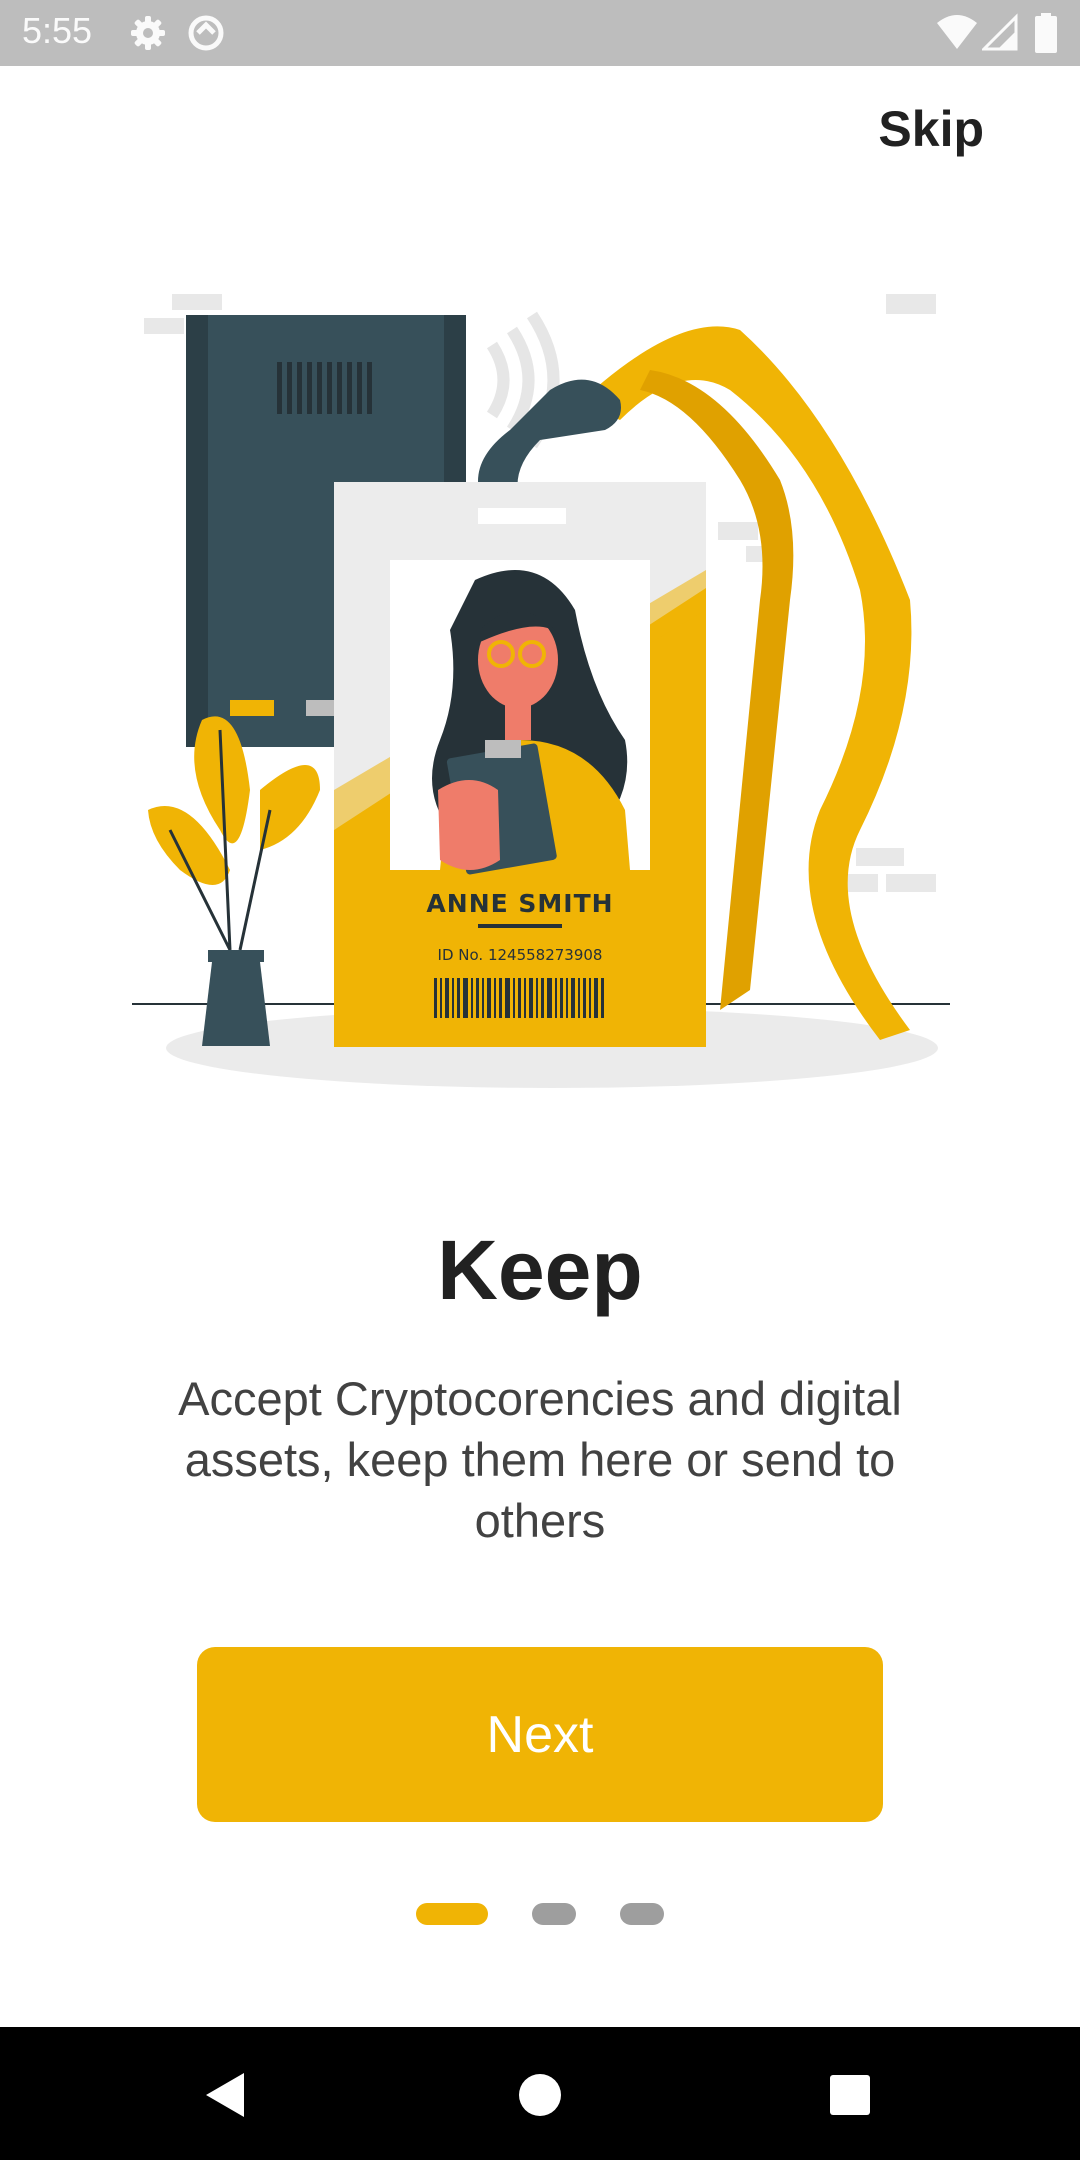 The image size is (1080, 2160). I want to click on signal-icon, so click(999, 35).